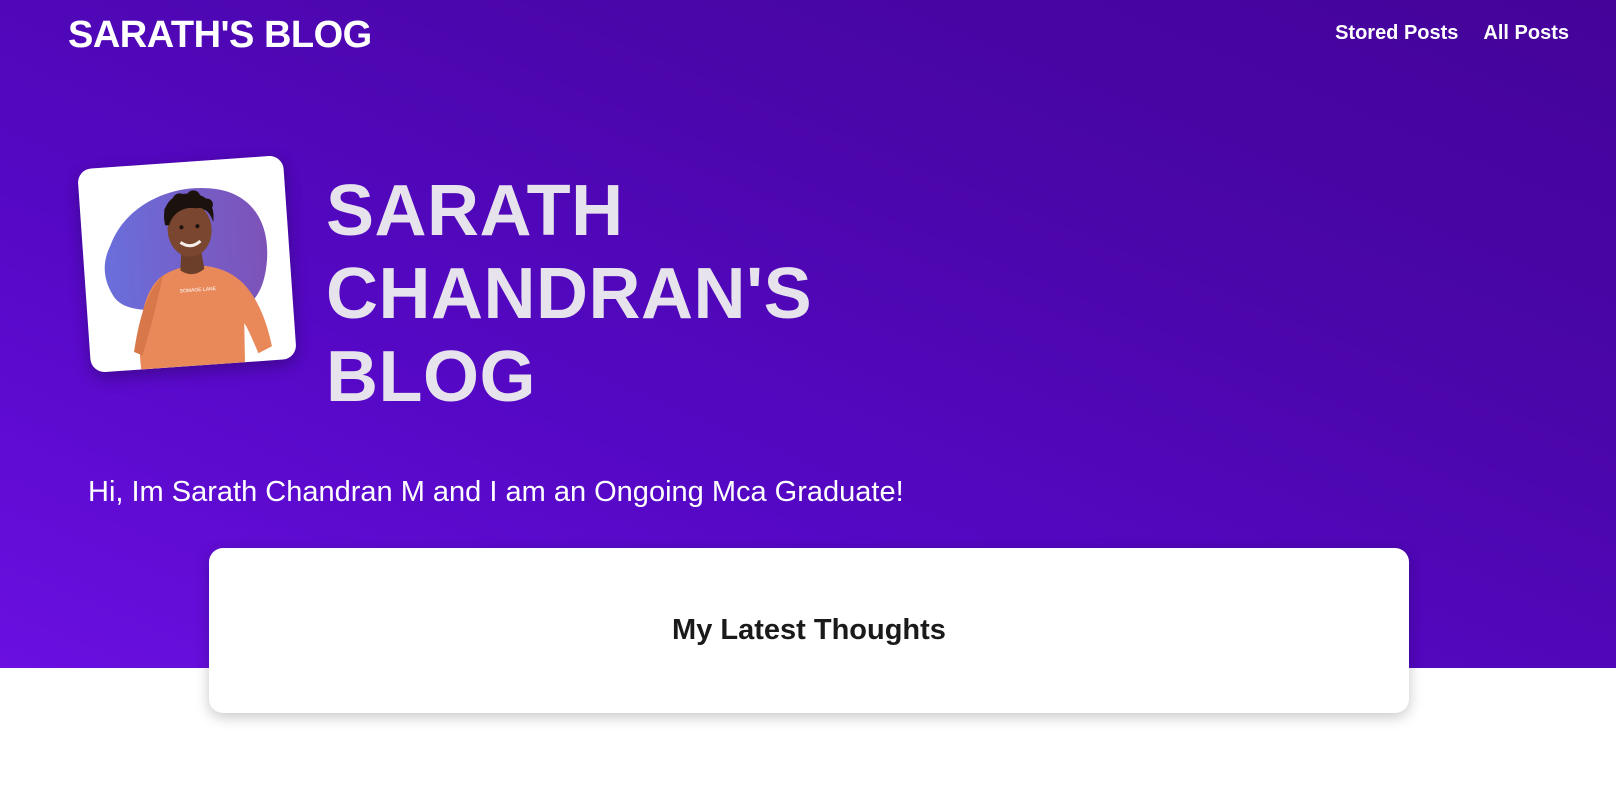 The height and width of the screenshot is (797, 1616). Describe the element at coordinates (1526, 33) in the screenshot. I see `nav-link-all-posts: All Posts` at that location.